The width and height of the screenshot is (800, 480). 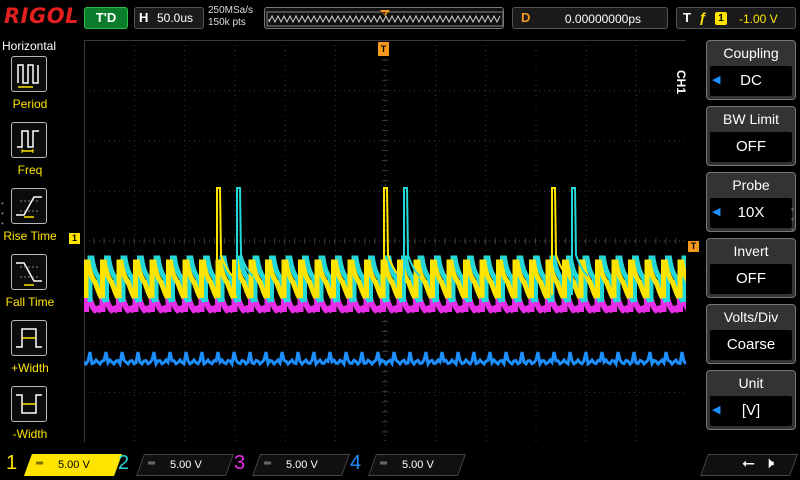 I want to click on unit-softkey: Unit [V] ◀, so click(x=751, y=400).